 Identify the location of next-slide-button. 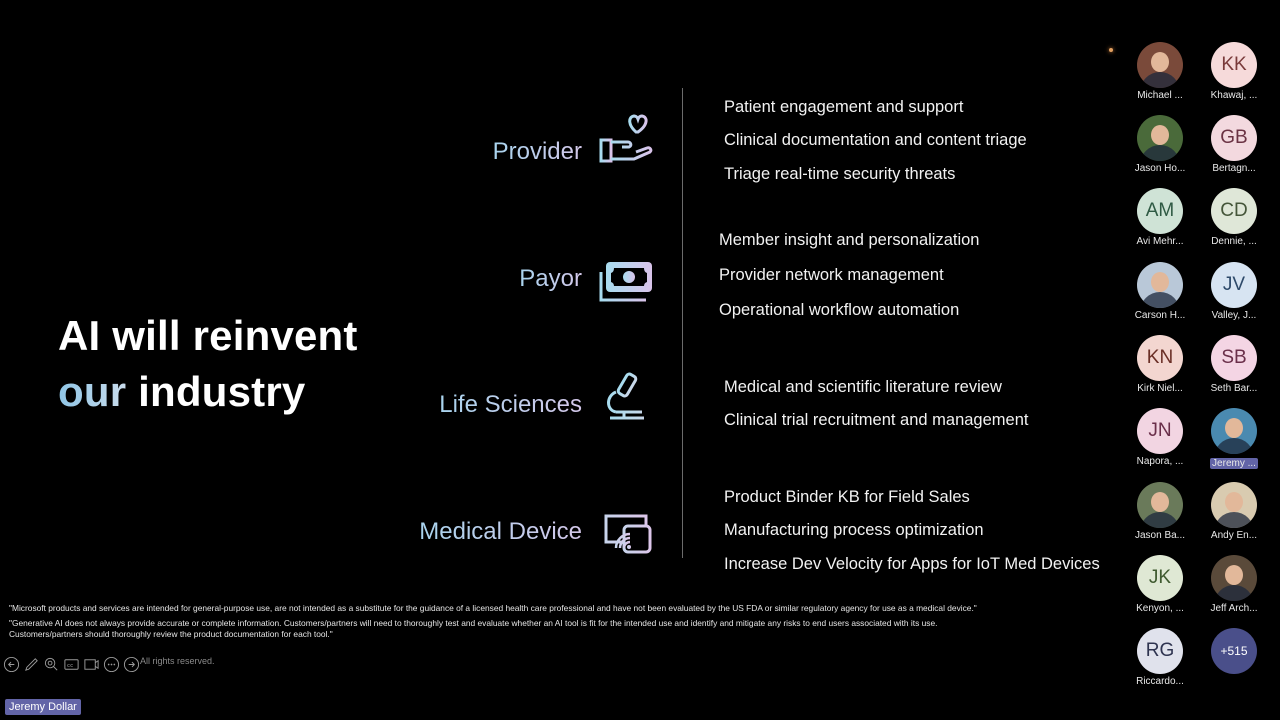
(131, 664).